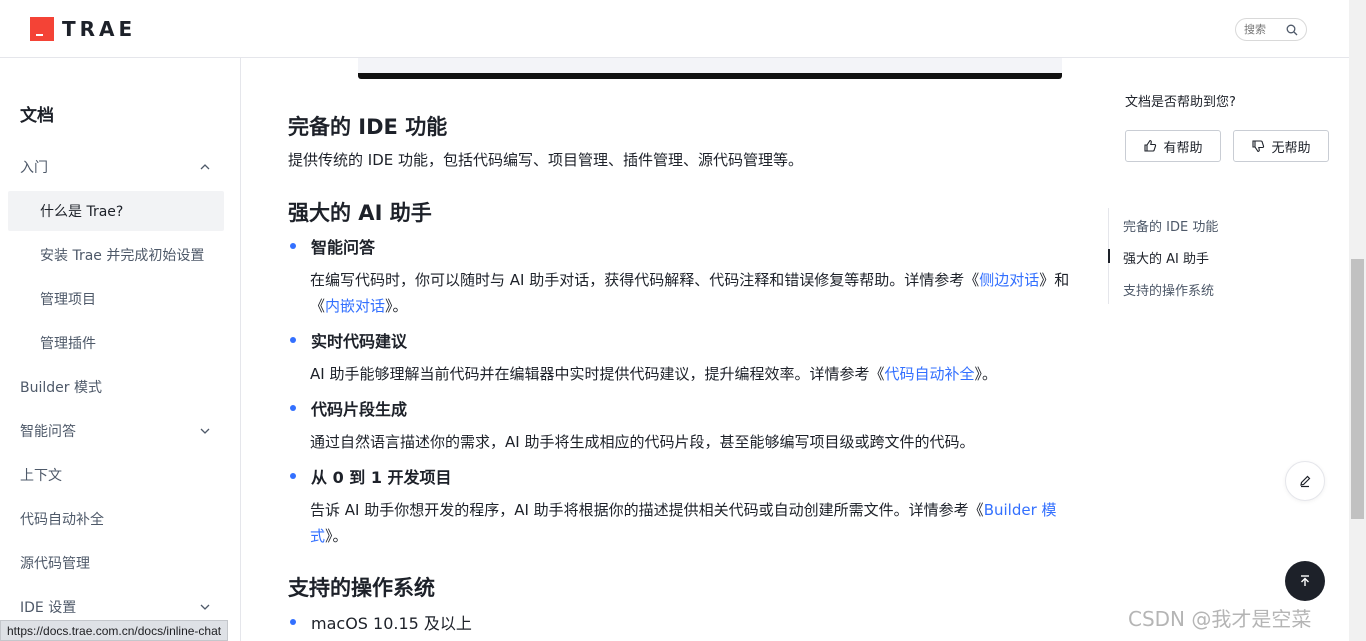 The image size is (1366, 641). I want to click on section-title-supported-os: 支持的操作系统, so click(361, 588).